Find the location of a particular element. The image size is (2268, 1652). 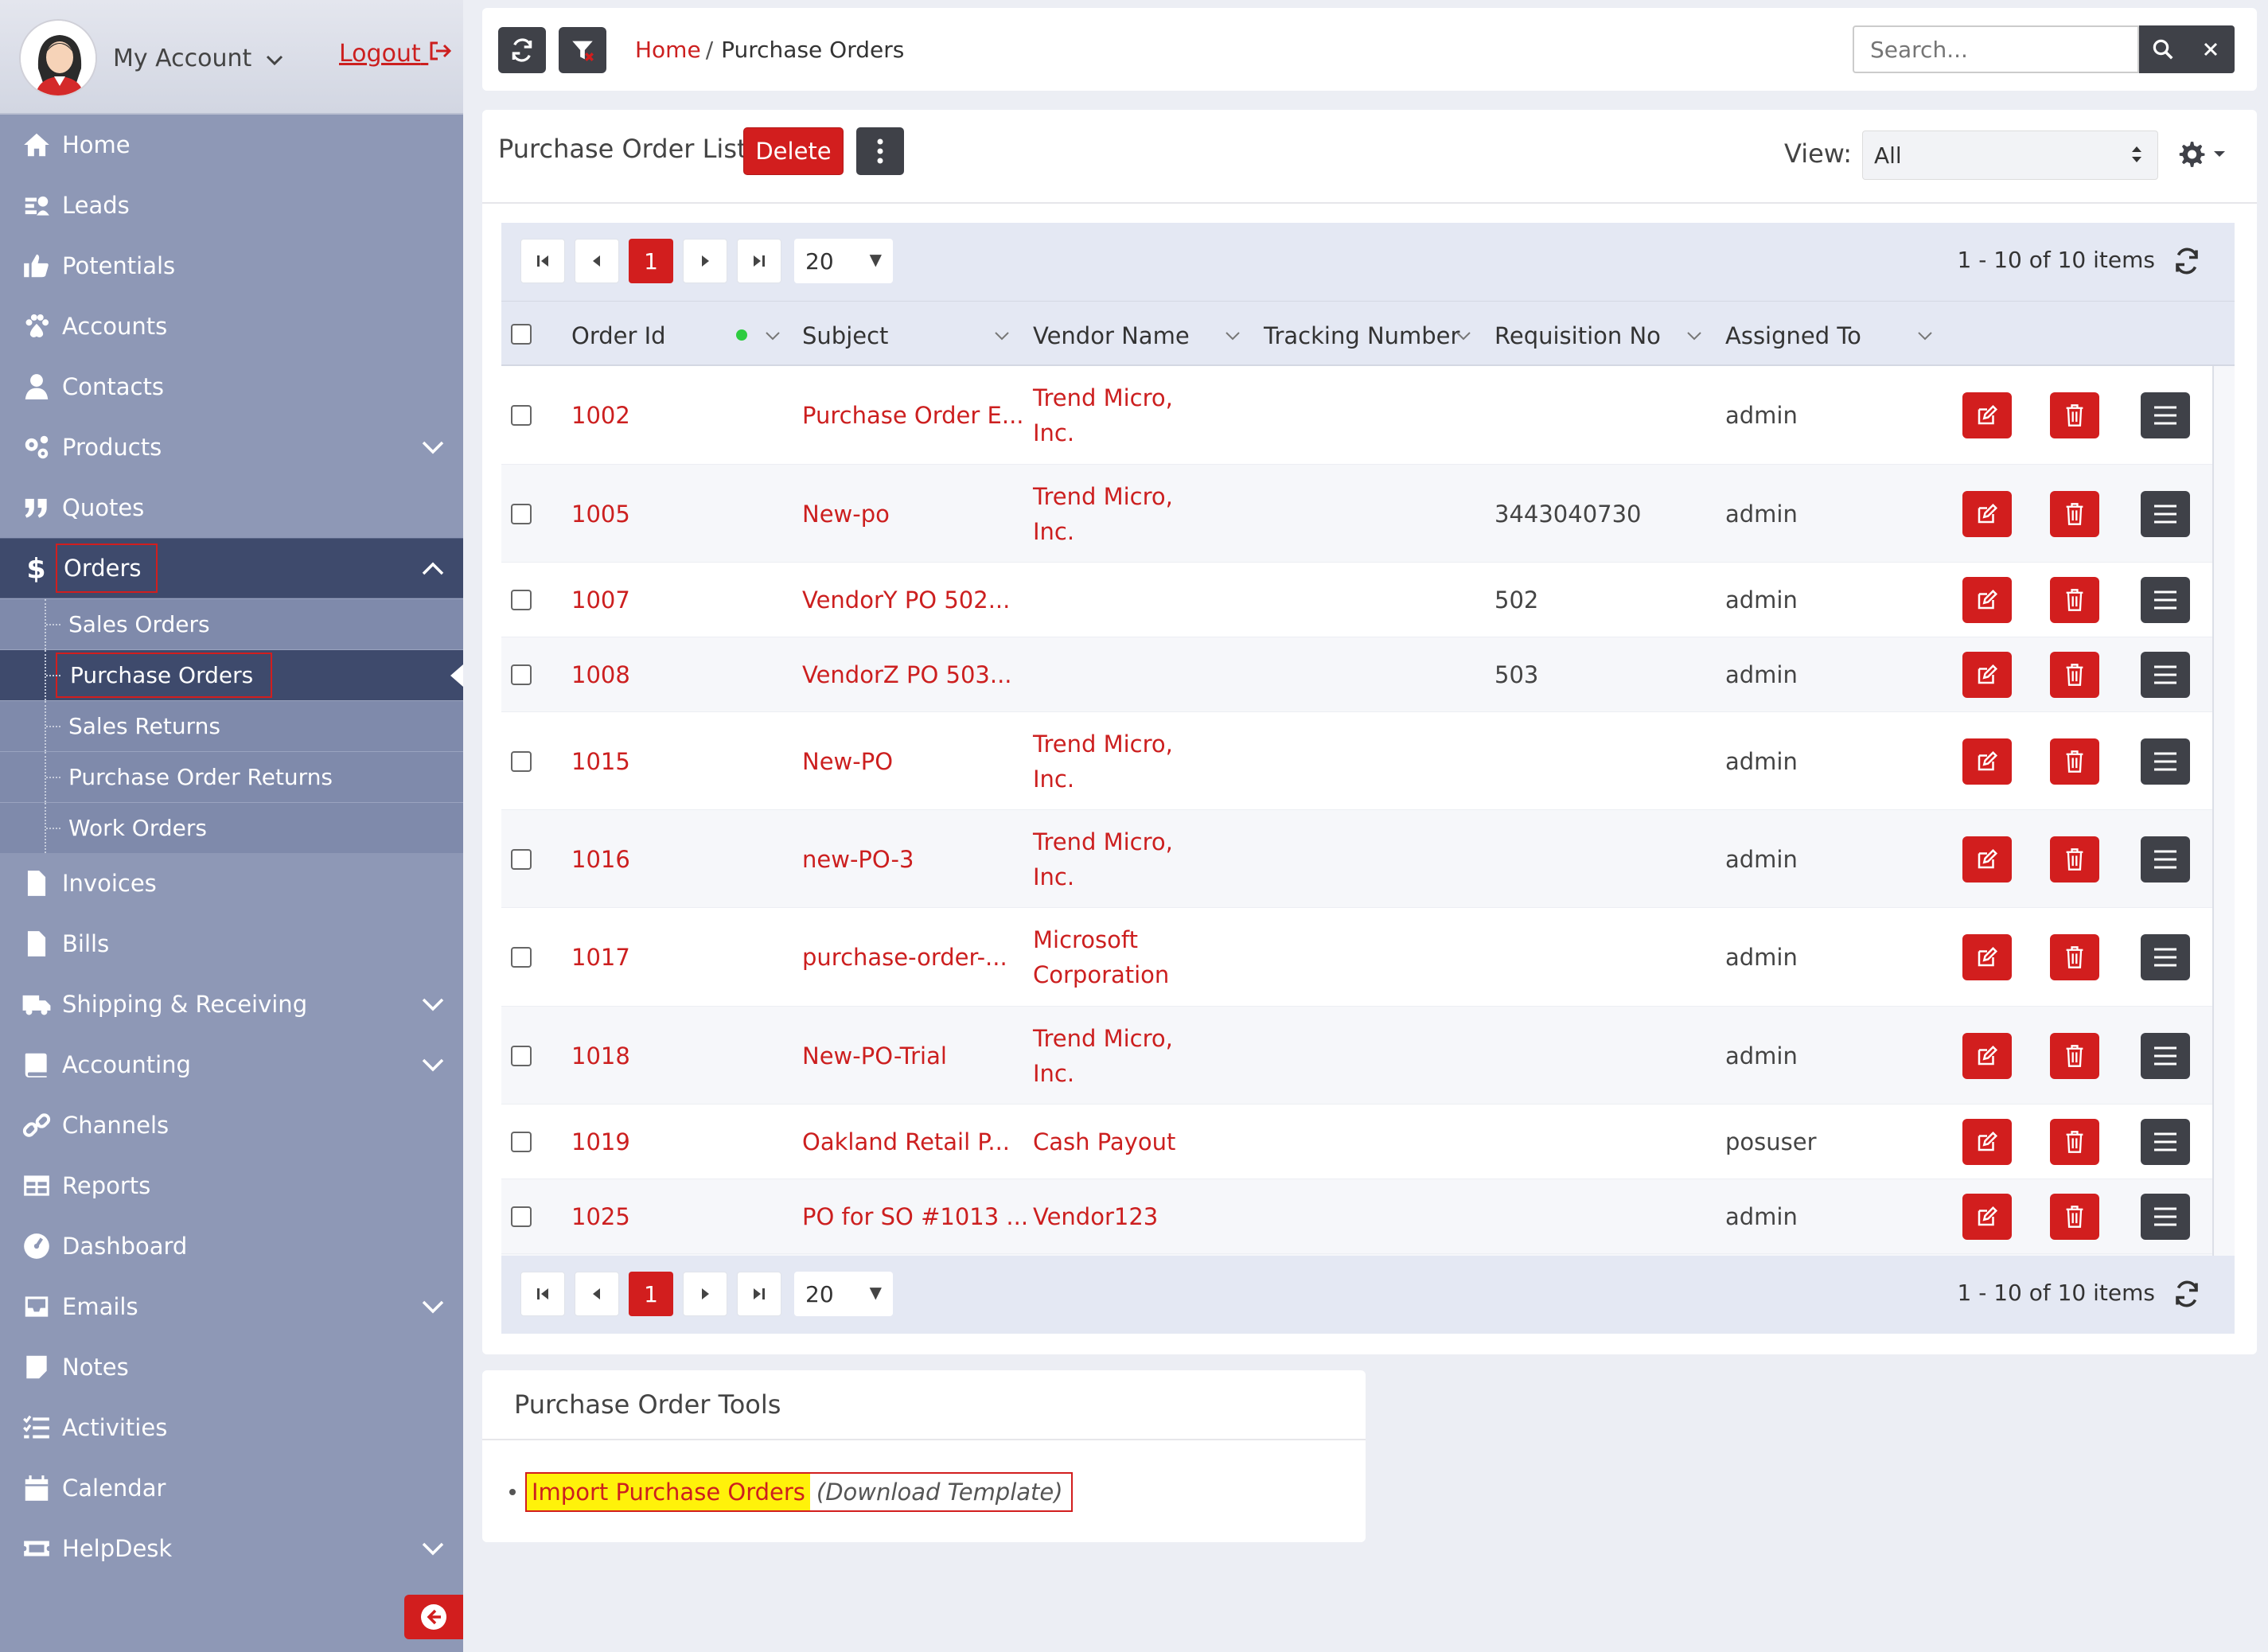

column-header-requisition-no: Requisition No is located at coordinates (1577, 335).